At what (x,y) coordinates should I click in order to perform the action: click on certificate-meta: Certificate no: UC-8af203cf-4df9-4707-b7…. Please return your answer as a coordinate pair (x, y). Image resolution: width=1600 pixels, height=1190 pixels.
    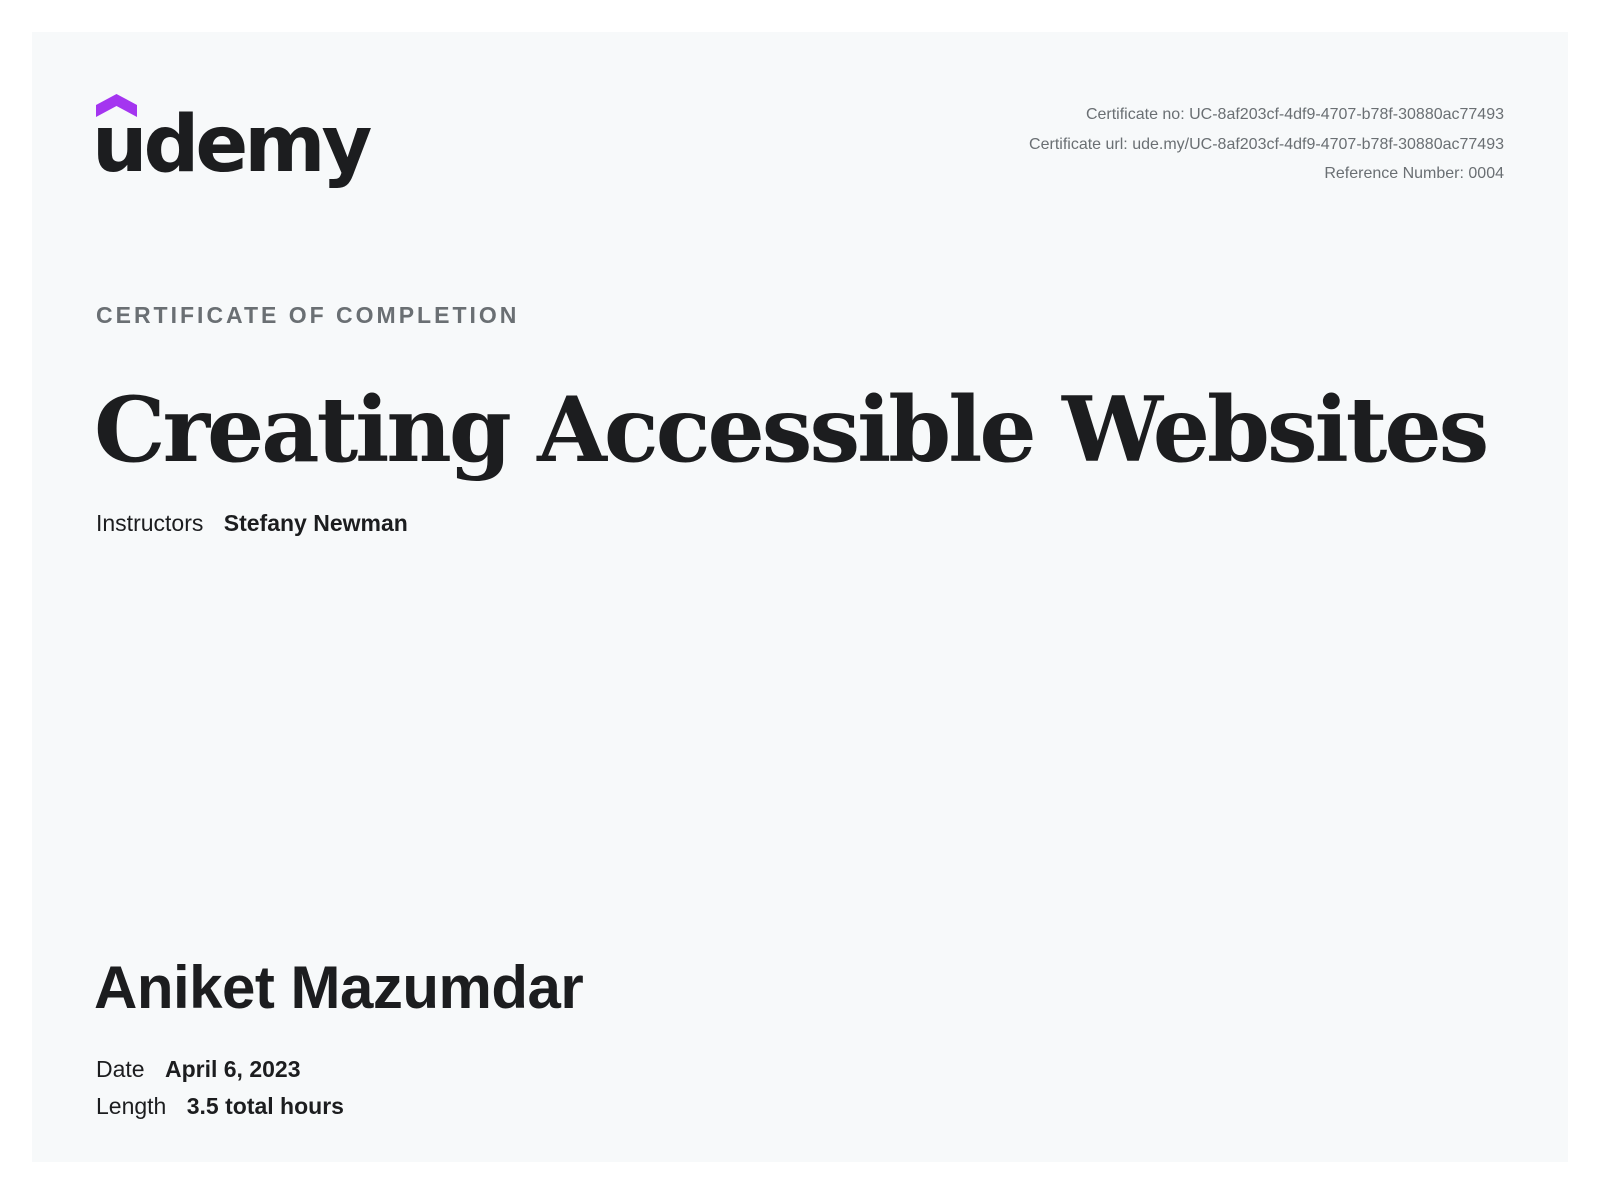
    Looking at the image, I should click on (1266, 144).